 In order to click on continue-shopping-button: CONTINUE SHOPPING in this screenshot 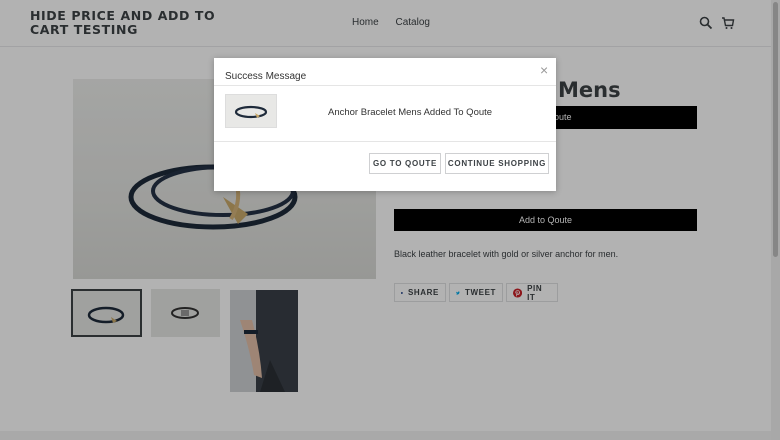, I will do `click(497, 163)`.